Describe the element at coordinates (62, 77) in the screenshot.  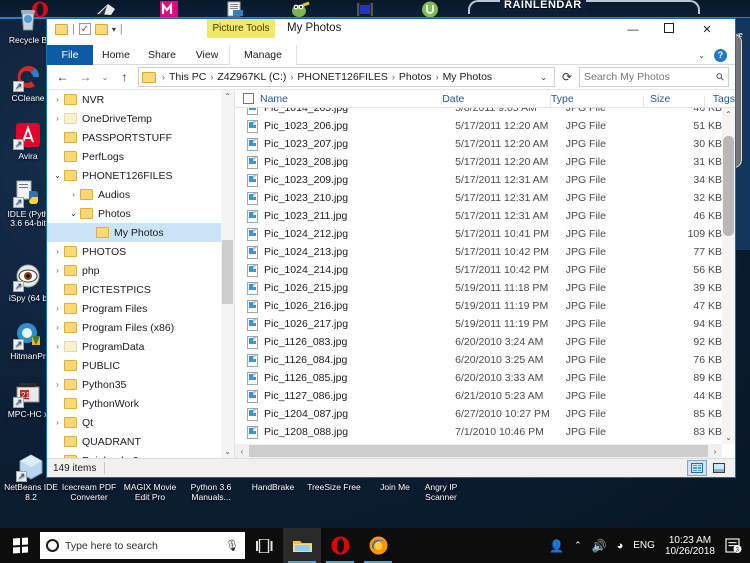
I see `back-button: ←` at that location.